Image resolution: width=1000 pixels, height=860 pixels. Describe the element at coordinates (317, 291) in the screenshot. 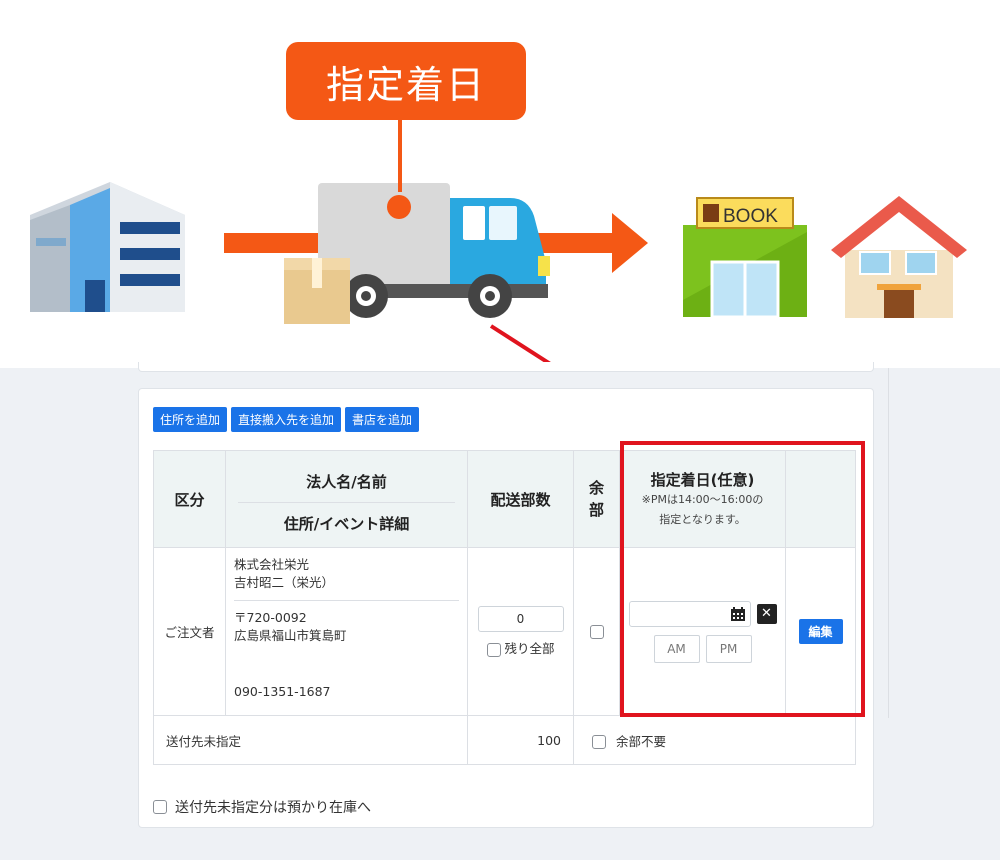

I see `package-box-icon` at that location.